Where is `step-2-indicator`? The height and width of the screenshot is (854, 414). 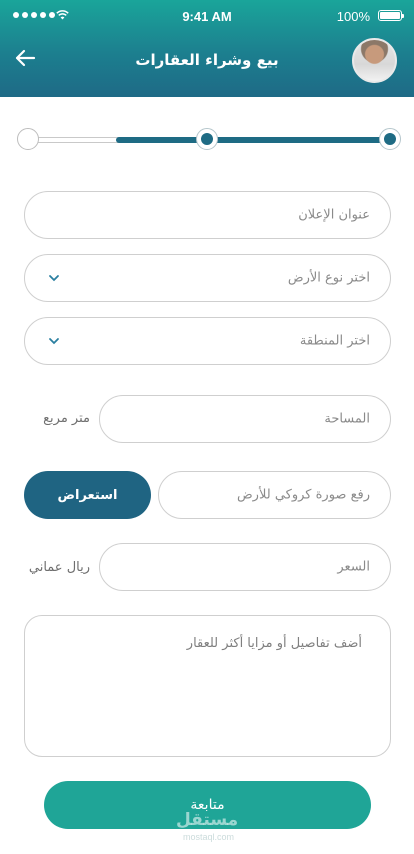
step-2-indicator is located at coordinates (207, 139).